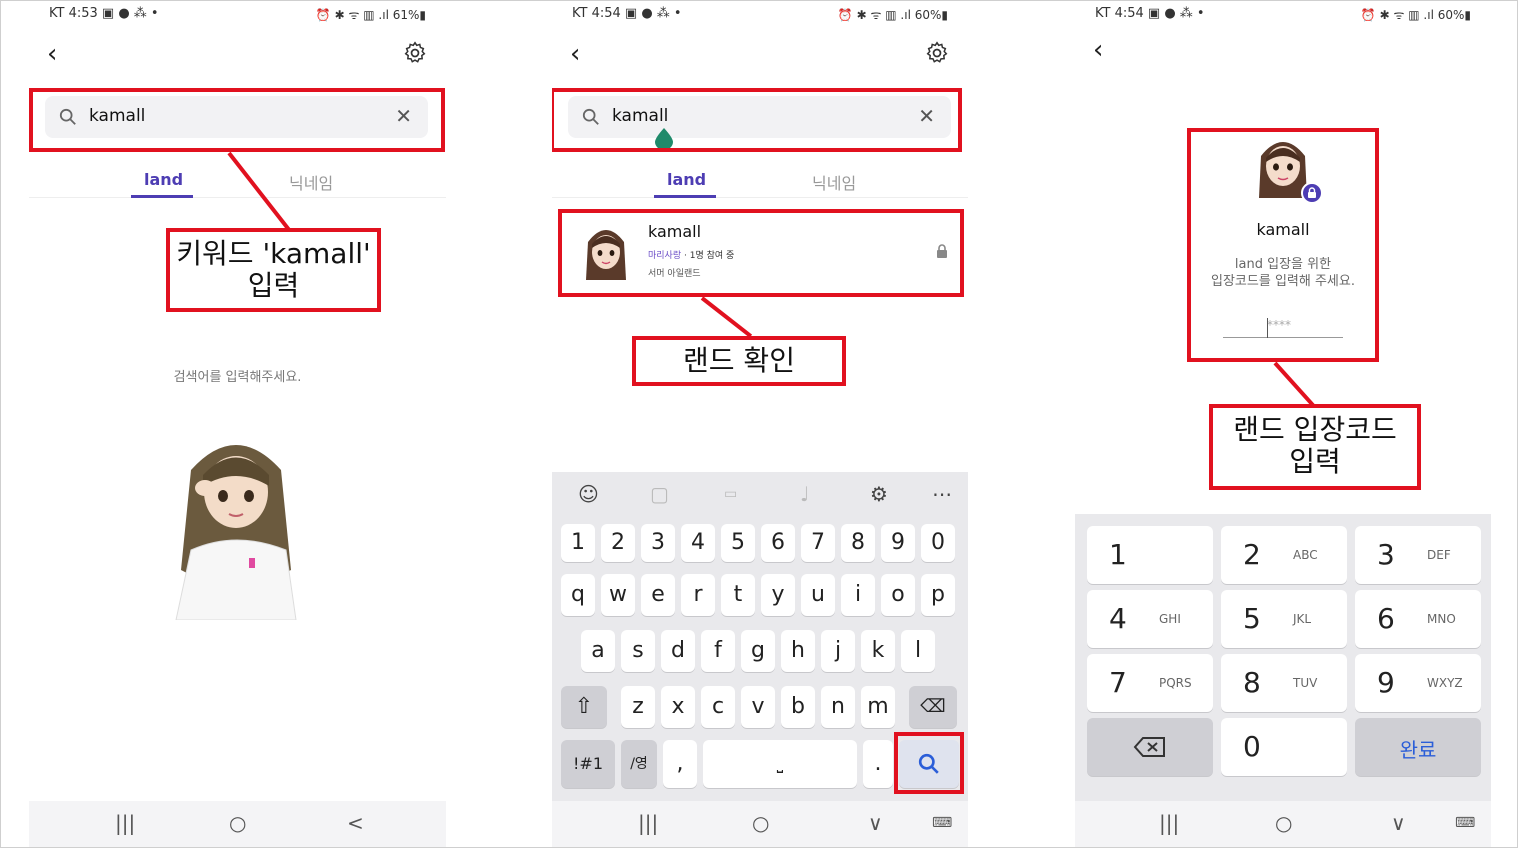 The height and width of the screenshot is (848, 1518). Describe the element at coordinates (678, 651) in the screenshot. I see `key: d` at that location.